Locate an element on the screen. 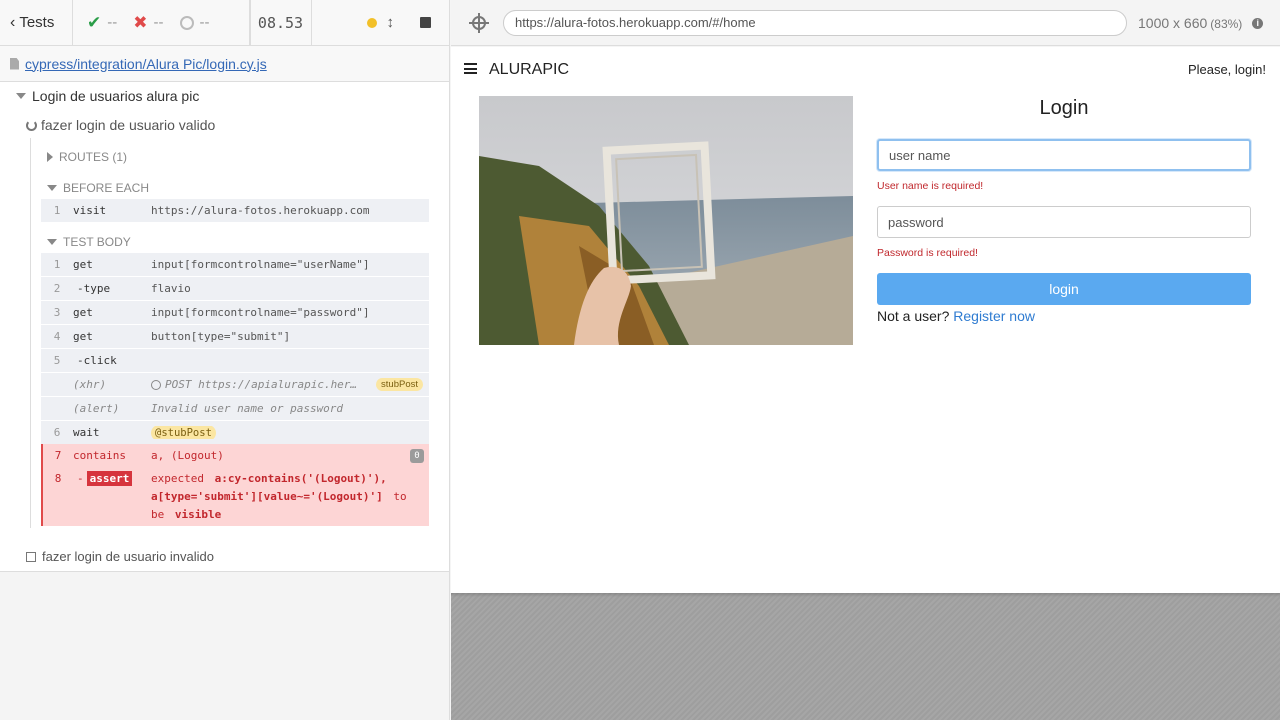 The width and height of the screenshot is (1280, 720). stats-bar: ‹ Tests ✔ -- ✖ -- -- 08.53 ↕ is located at coordinates (224, 23).